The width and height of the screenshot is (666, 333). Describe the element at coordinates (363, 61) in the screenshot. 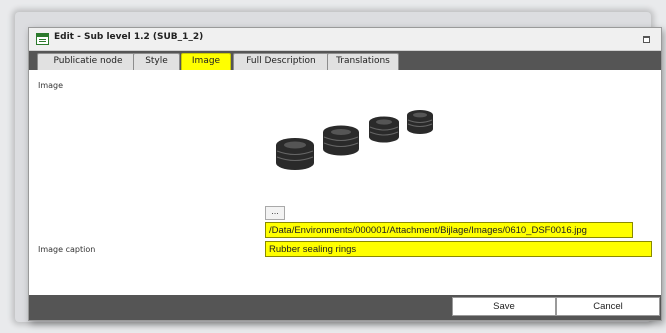

I see `tab-translations: Translations` at that location.